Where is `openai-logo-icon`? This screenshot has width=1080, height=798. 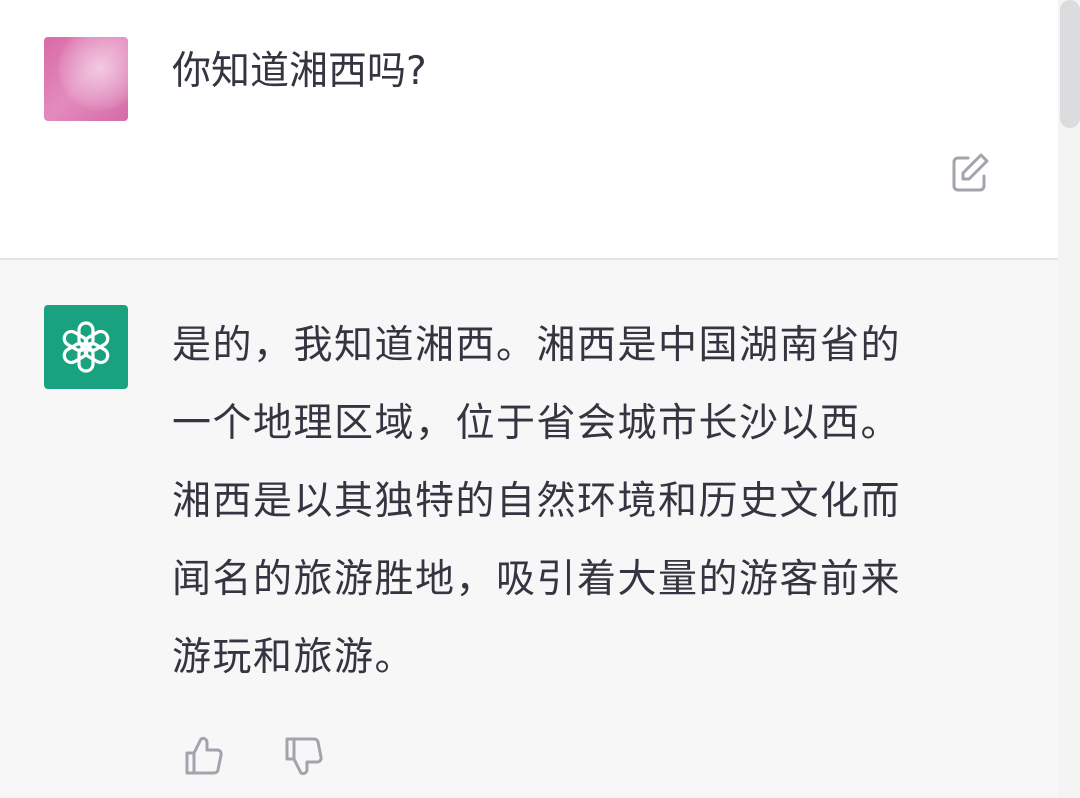 openai-logo-icon is located at coordinates (86, 347).